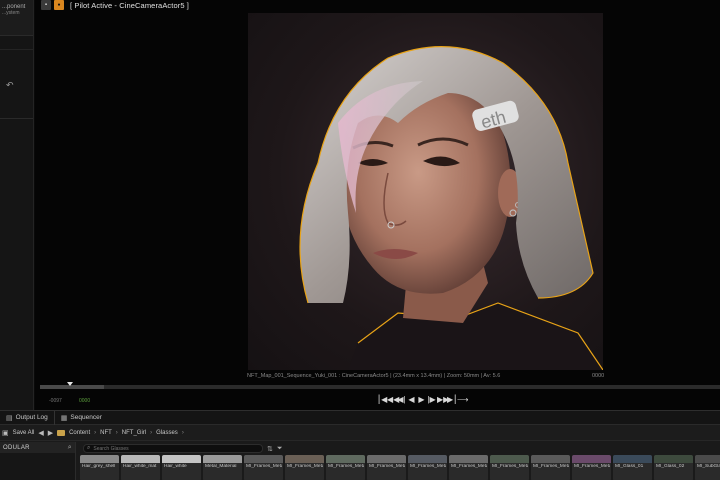 This screenshot has width=720, height=480. I want to click on asset-label: MI_Frames_Metal_05, so click(428, 466).